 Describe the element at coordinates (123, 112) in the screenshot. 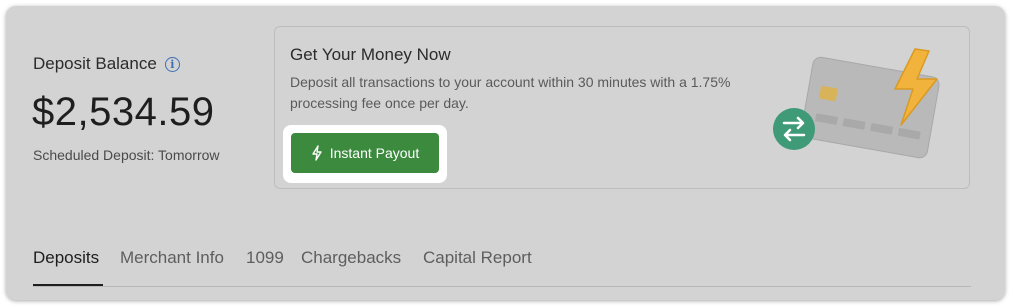

I see `deposit-balance-amount: $2,534.59` at that location.